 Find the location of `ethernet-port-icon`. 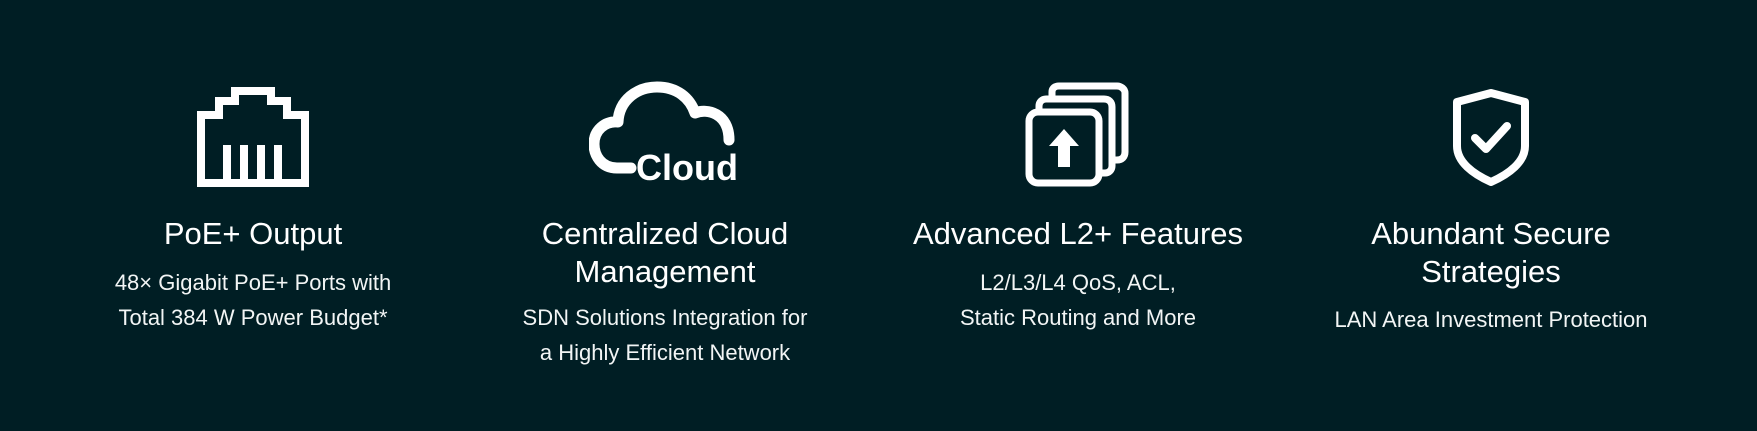

ethernet-port-icon is located at coordinates (253, 137).